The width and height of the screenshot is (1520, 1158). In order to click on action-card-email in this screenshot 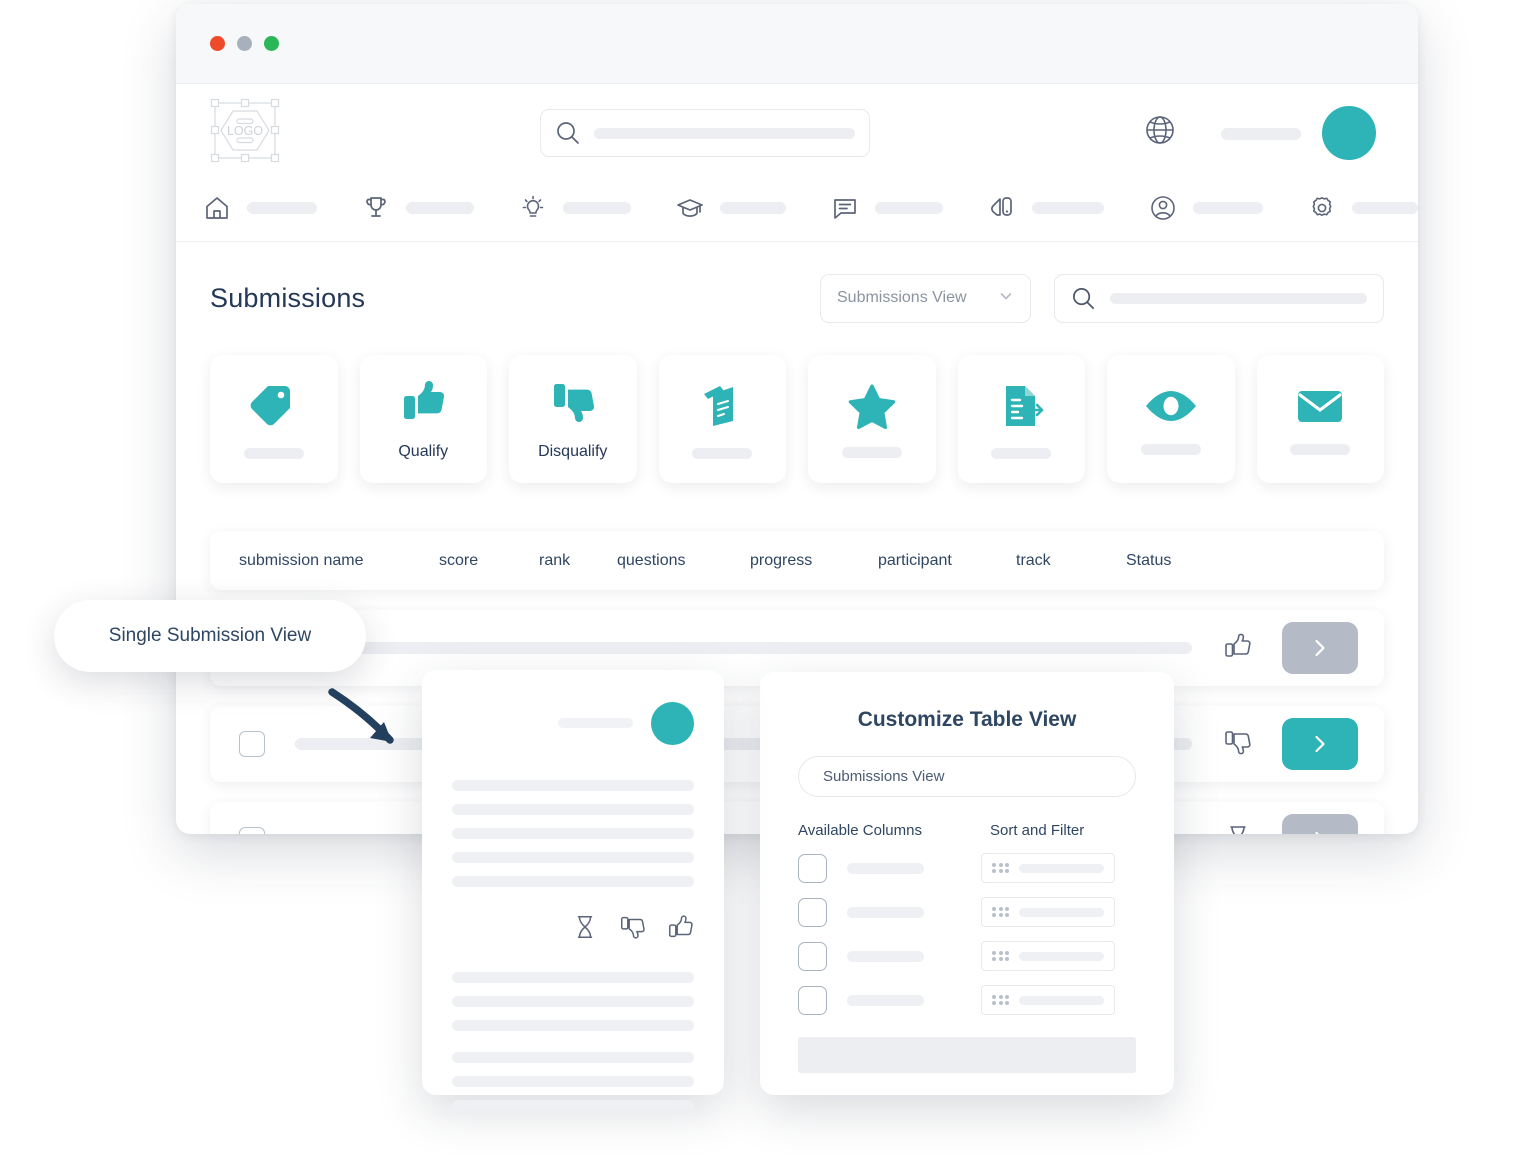, I will do `click(1320, 419)`.